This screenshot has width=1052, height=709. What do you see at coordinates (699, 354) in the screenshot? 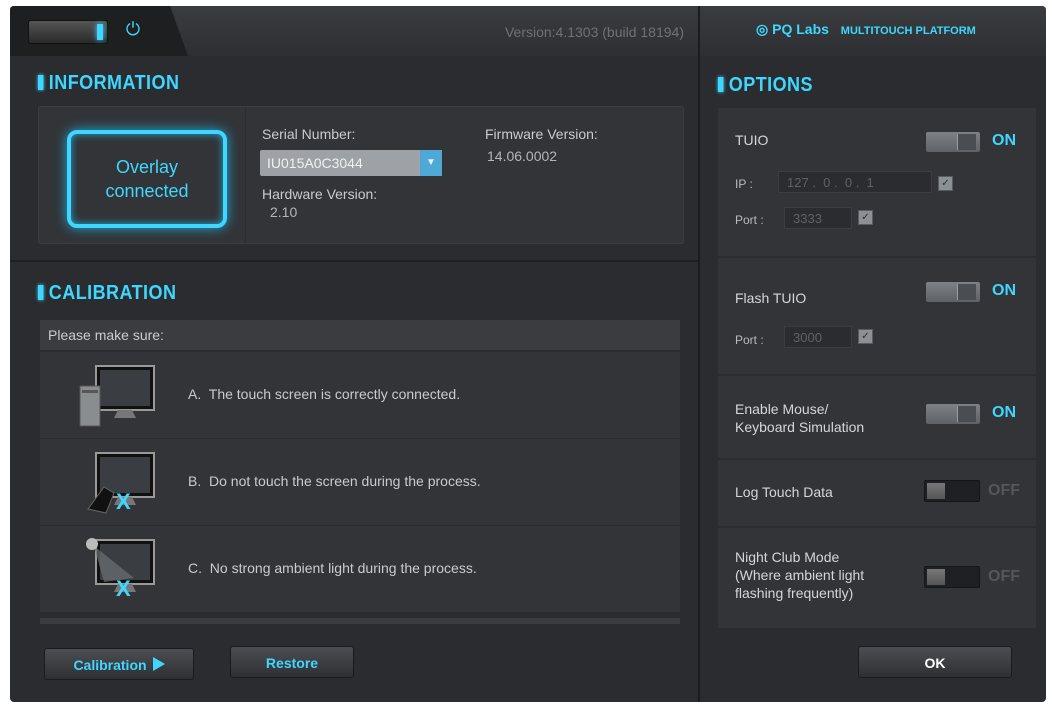
I see `column-divider` at bounding box center [699, 354].